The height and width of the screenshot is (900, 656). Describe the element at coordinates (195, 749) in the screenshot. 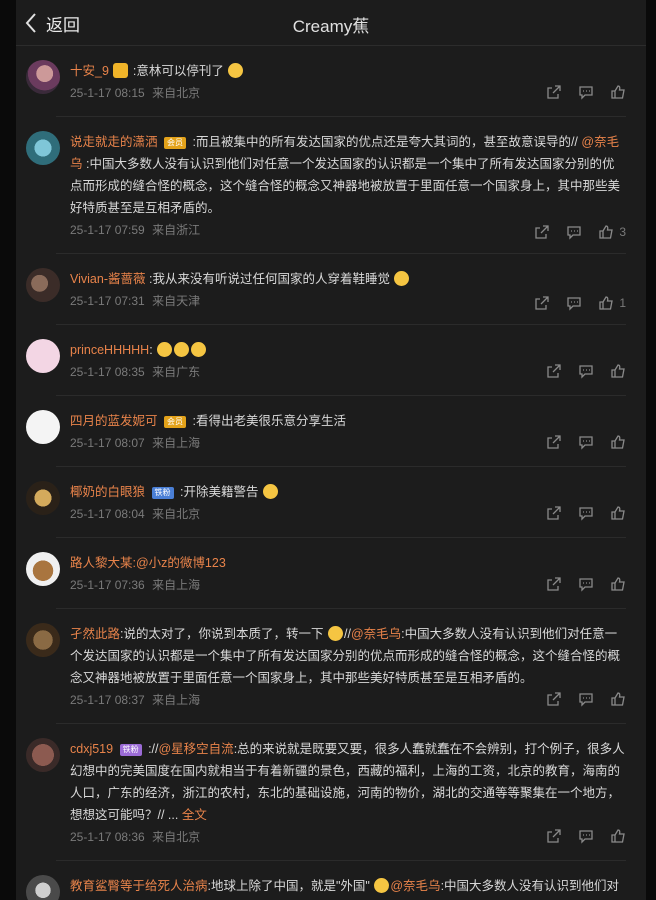

I see `mention-link: @星移空自流` at that location.